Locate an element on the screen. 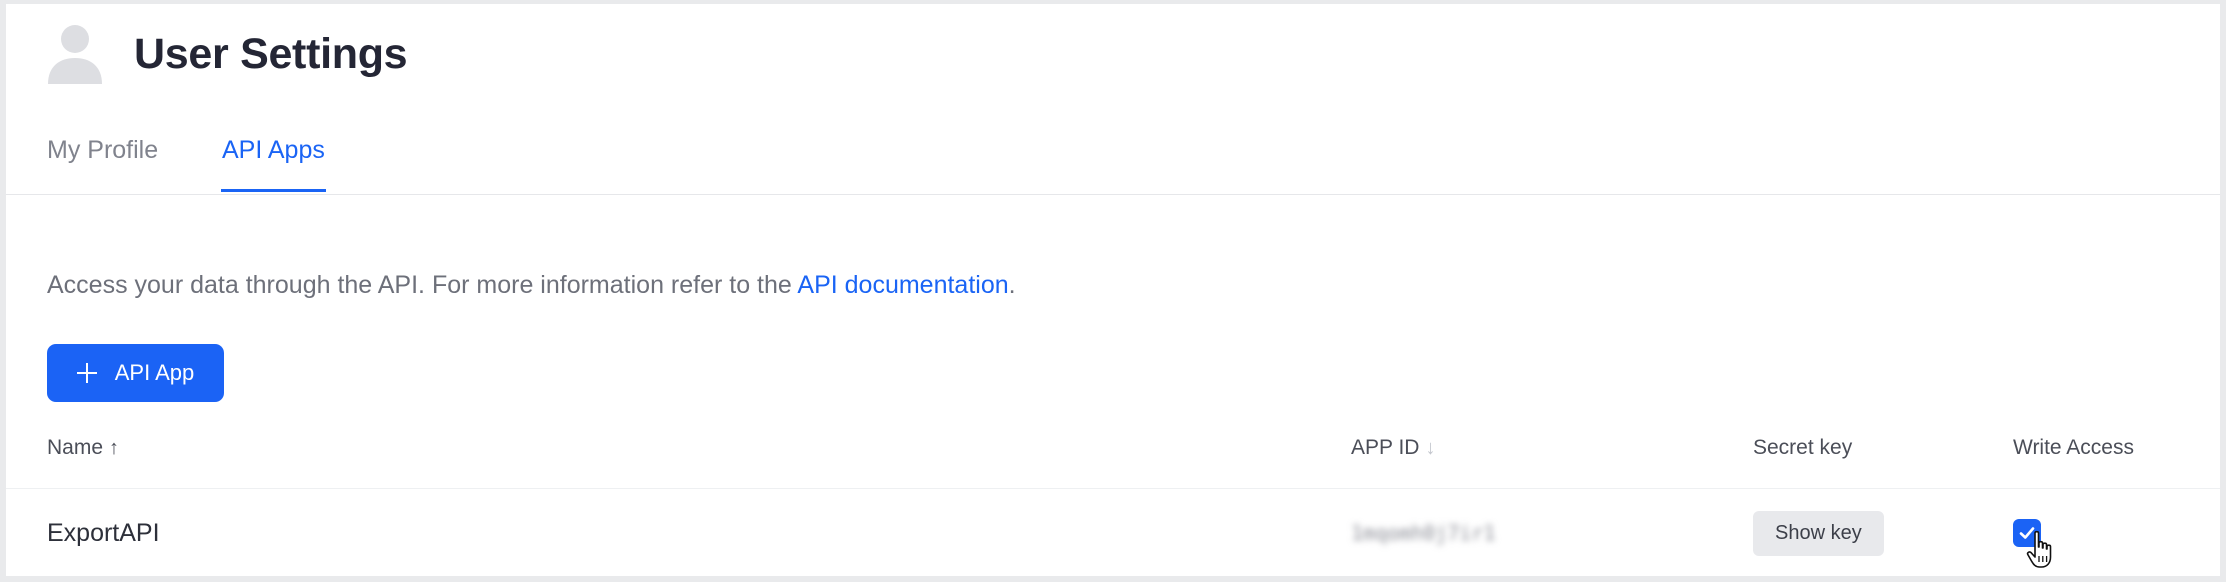 The width and height of the screenshot is (2226, 582). tab-api-apps: API Apps is located at coordinates (273, 164).